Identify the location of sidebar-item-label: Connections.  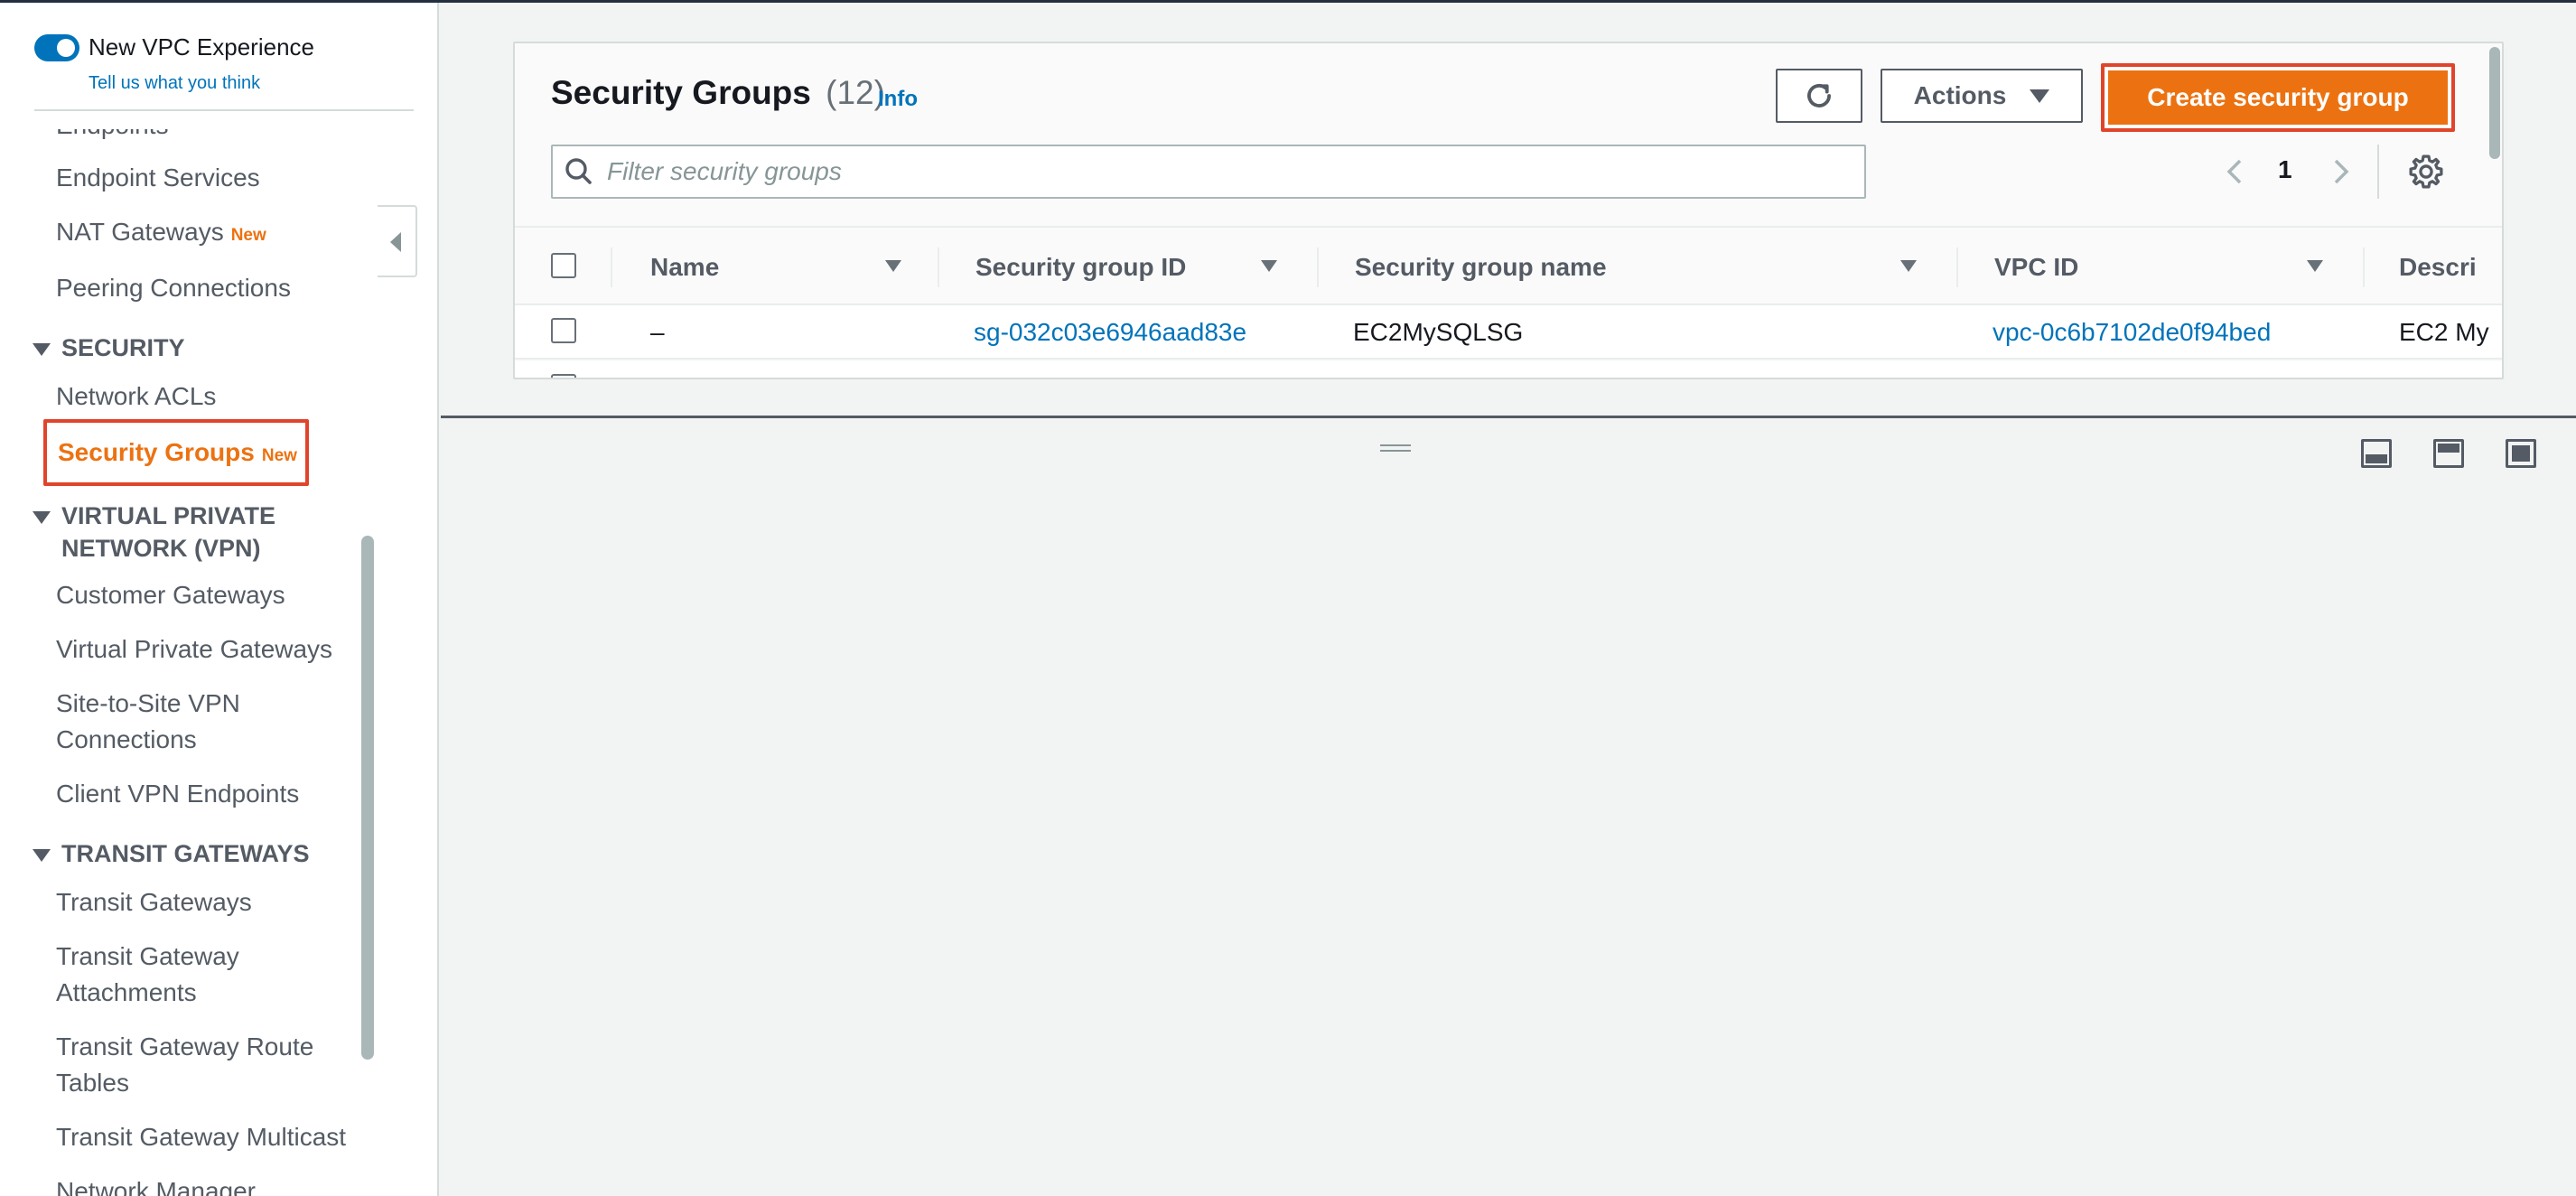
(127, 739).